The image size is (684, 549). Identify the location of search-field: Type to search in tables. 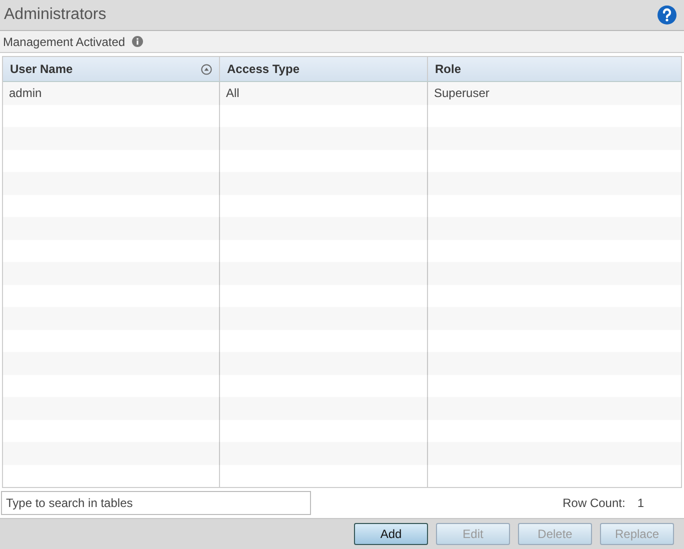
(156, 503).